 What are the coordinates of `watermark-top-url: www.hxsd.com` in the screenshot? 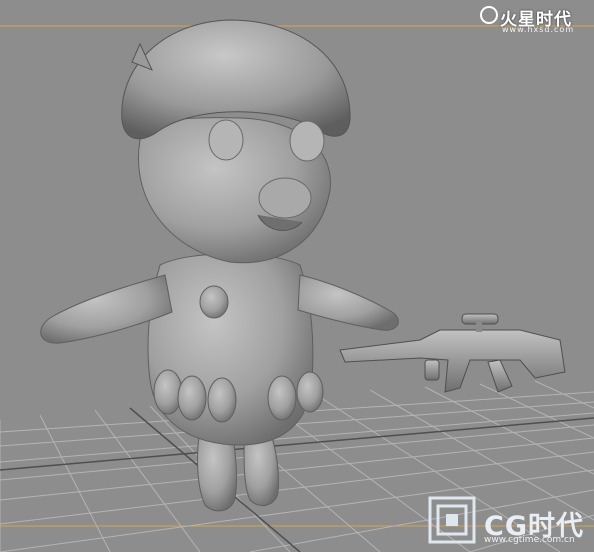 It's located at (538, 29).